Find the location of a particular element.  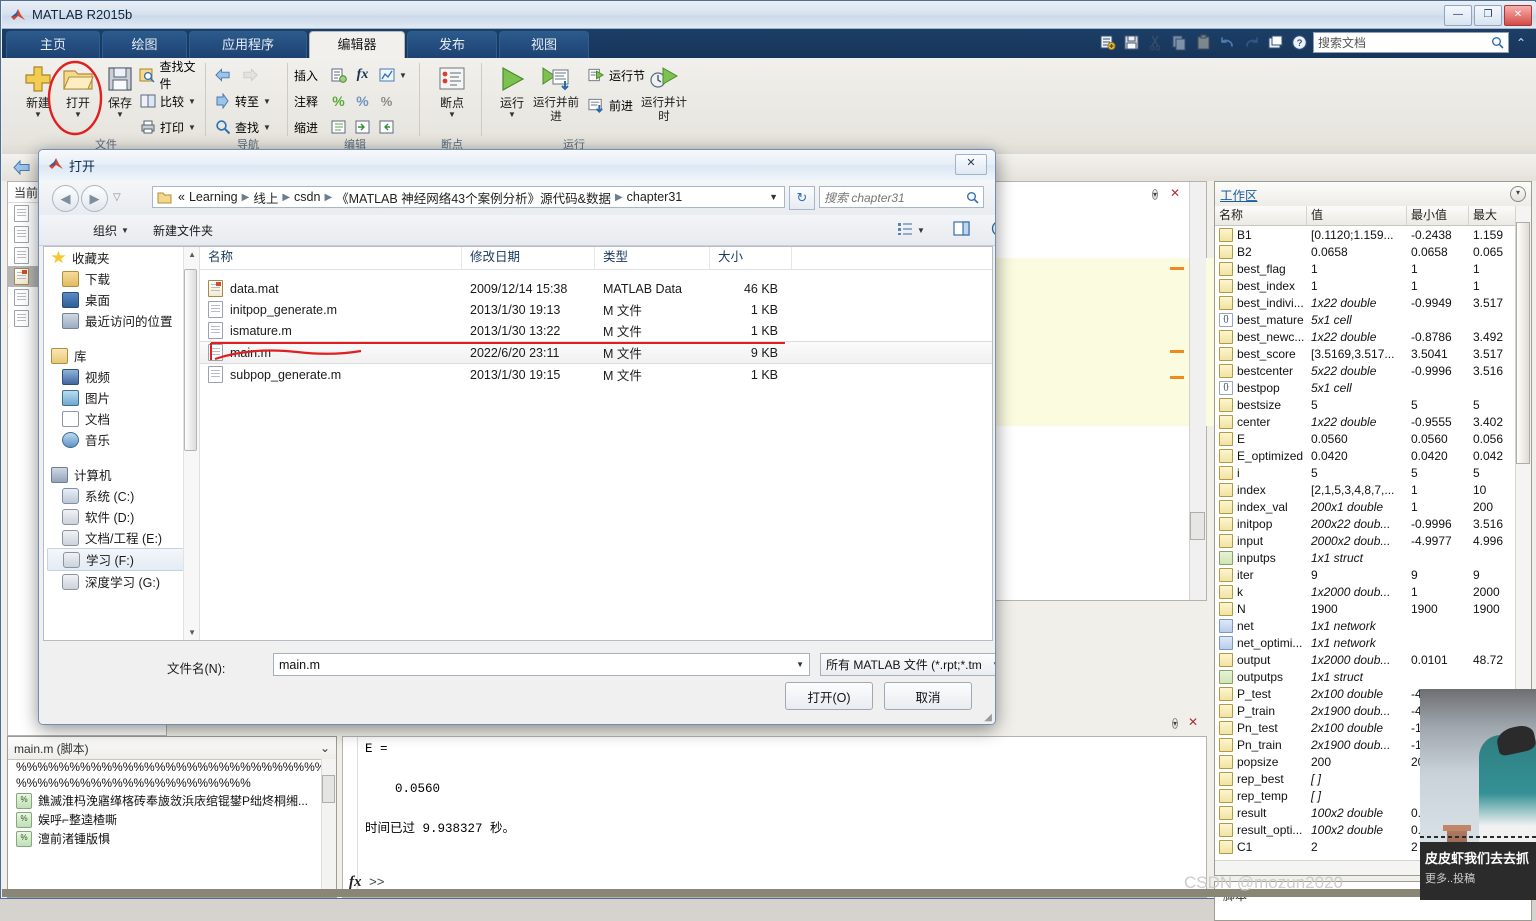

workspace-row-15: index [2,1,5,3,4,8,7,... 1 10 is located at coordinates (1373, 489).